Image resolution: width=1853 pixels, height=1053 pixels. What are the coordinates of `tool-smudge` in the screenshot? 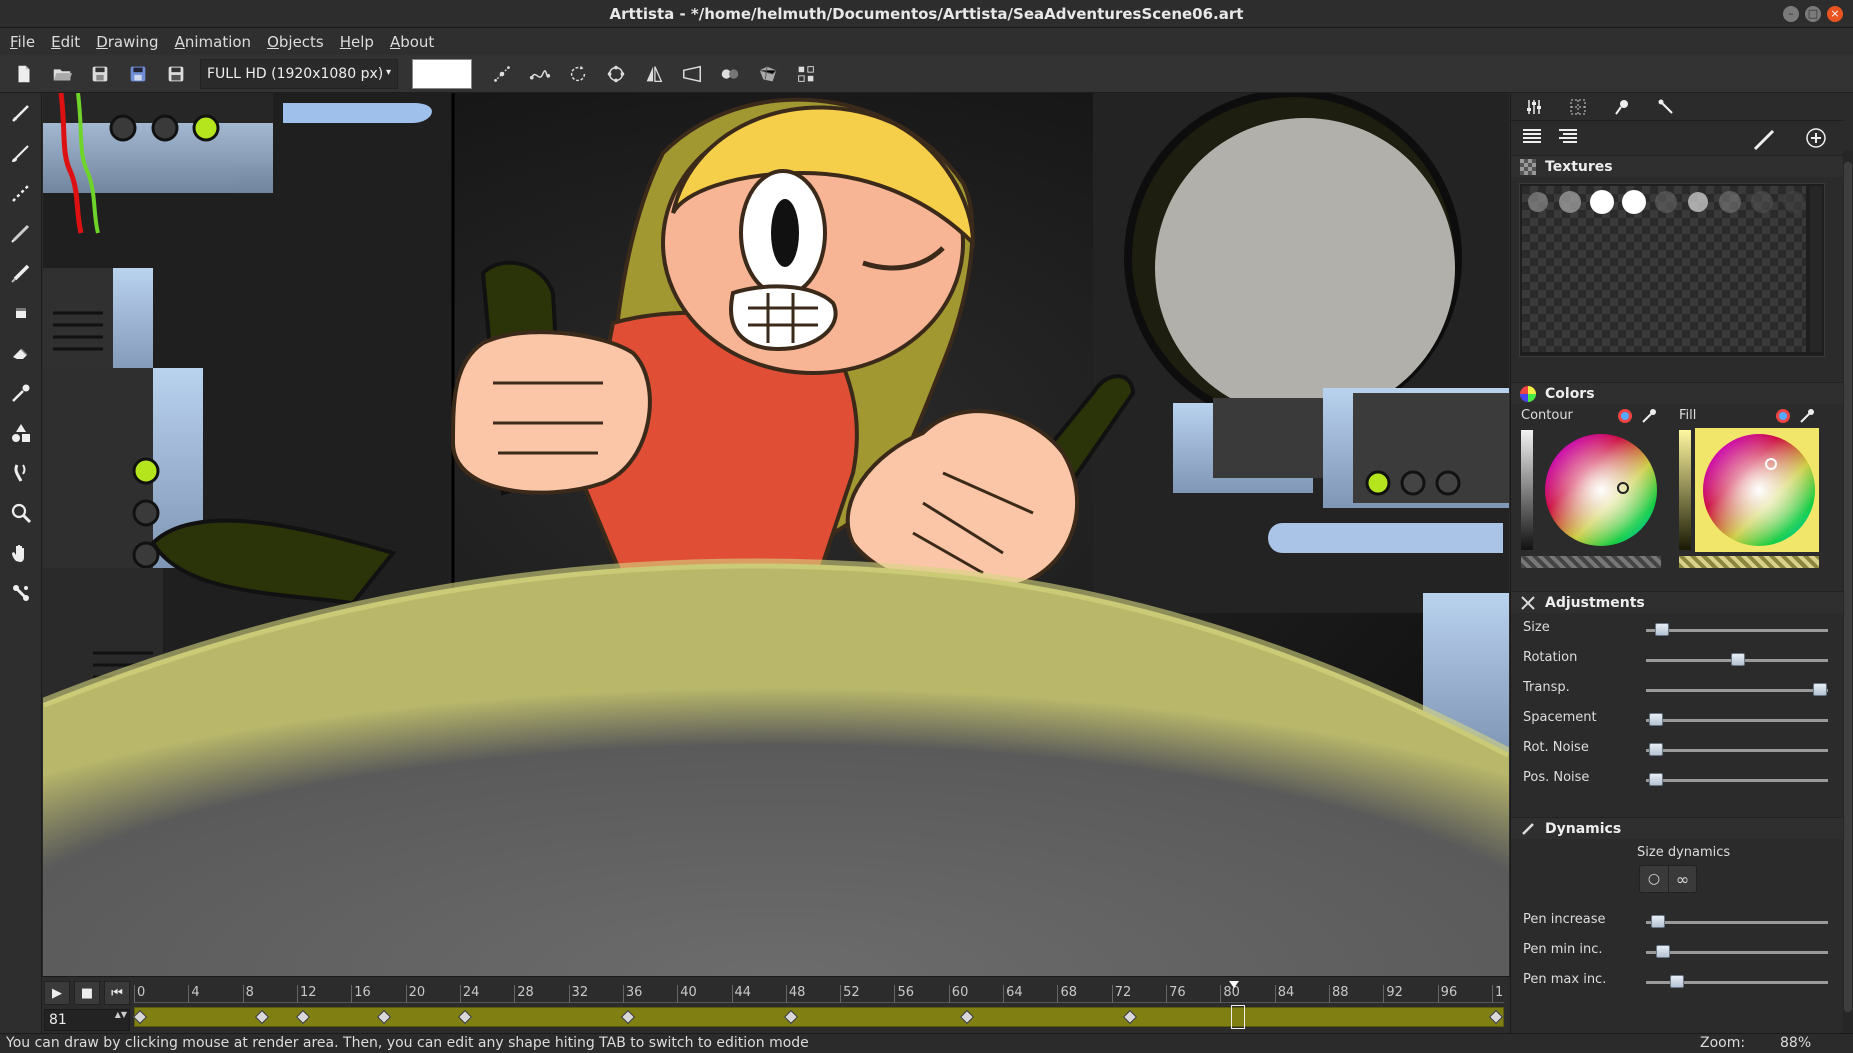 It's located at (21, 473).